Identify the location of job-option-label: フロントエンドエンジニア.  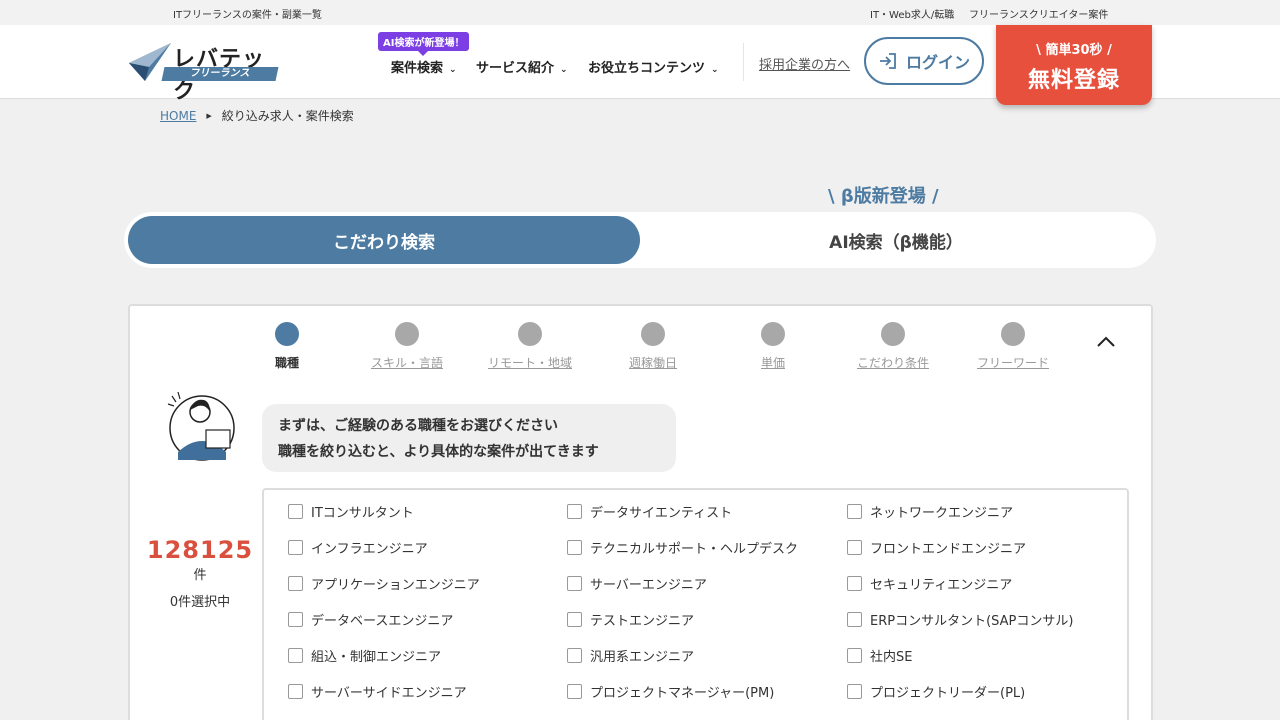
(948, 549).